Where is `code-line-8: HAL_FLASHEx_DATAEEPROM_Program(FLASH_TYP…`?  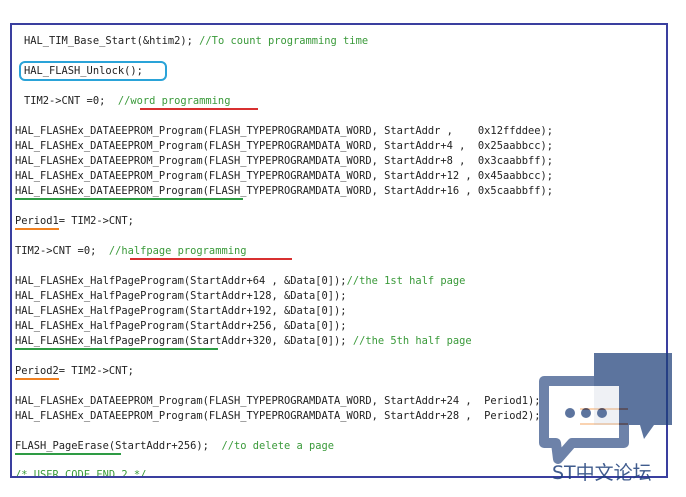 code-line-8: HAL_FLASHEx_DATAEEPROM_Program(FLASH_TYP… is located at coordinates (284, 191).